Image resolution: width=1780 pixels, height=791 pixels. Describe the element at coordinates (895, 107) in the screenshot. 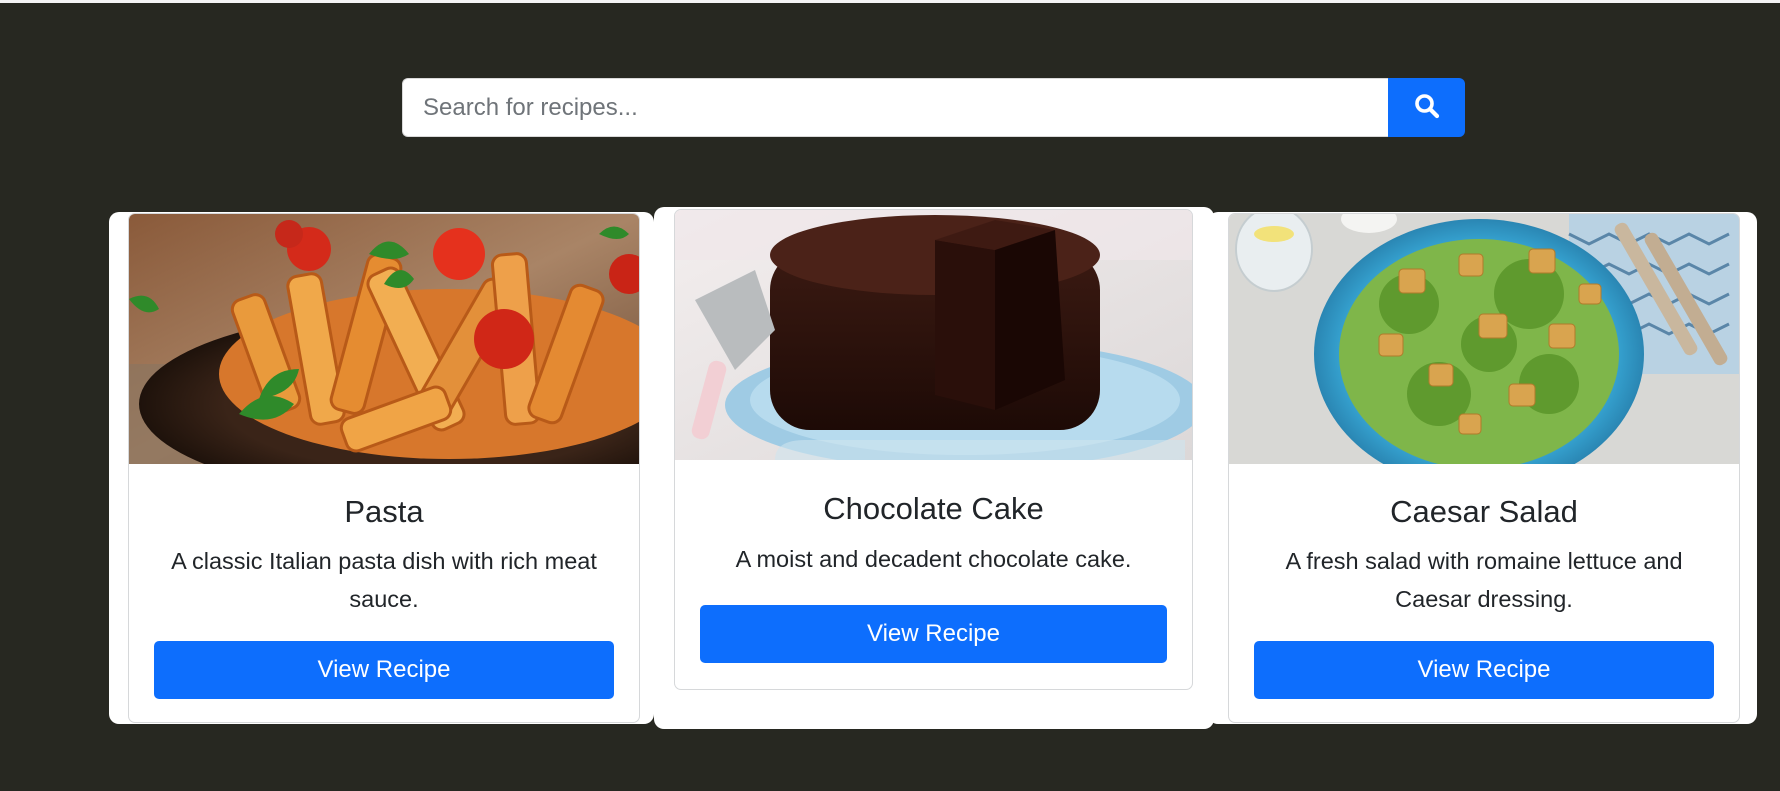

I see `search-input` at that location.